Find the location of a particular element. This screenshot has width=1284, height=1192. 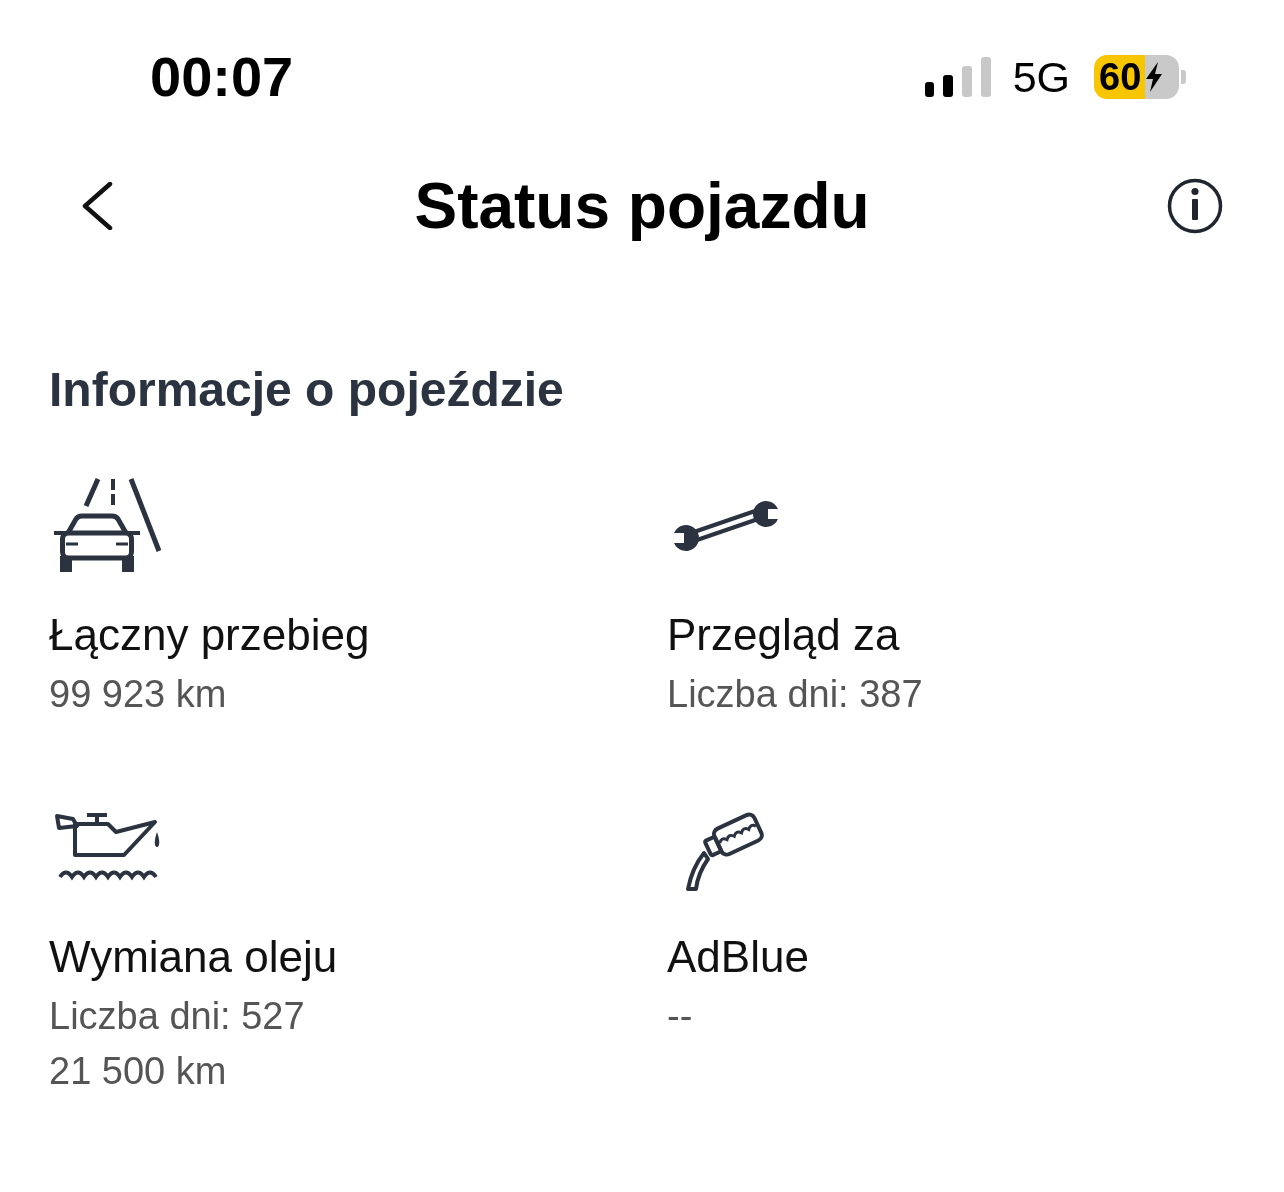

info-button is located at coordinates (1195, 206).